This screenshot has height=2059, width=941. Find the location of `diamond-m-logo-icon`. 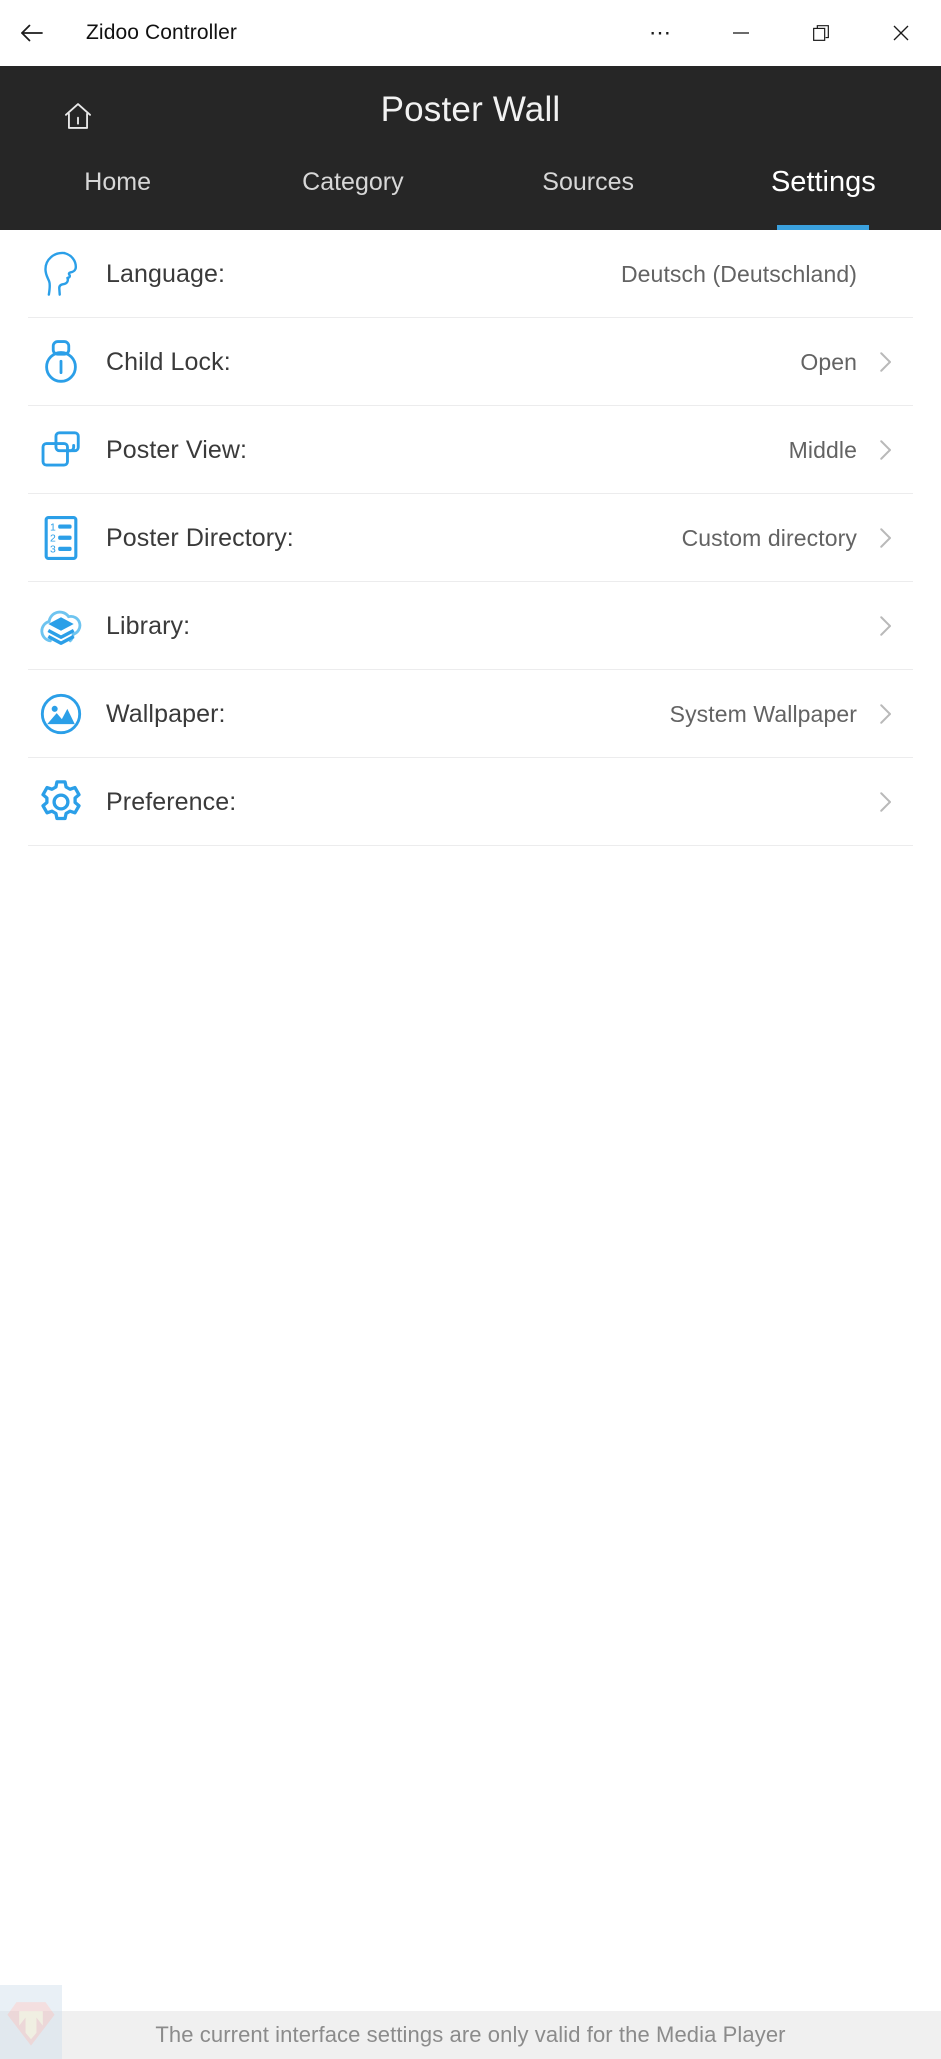

diamond-m-logo-icon is located at coordinates (31, 2022).